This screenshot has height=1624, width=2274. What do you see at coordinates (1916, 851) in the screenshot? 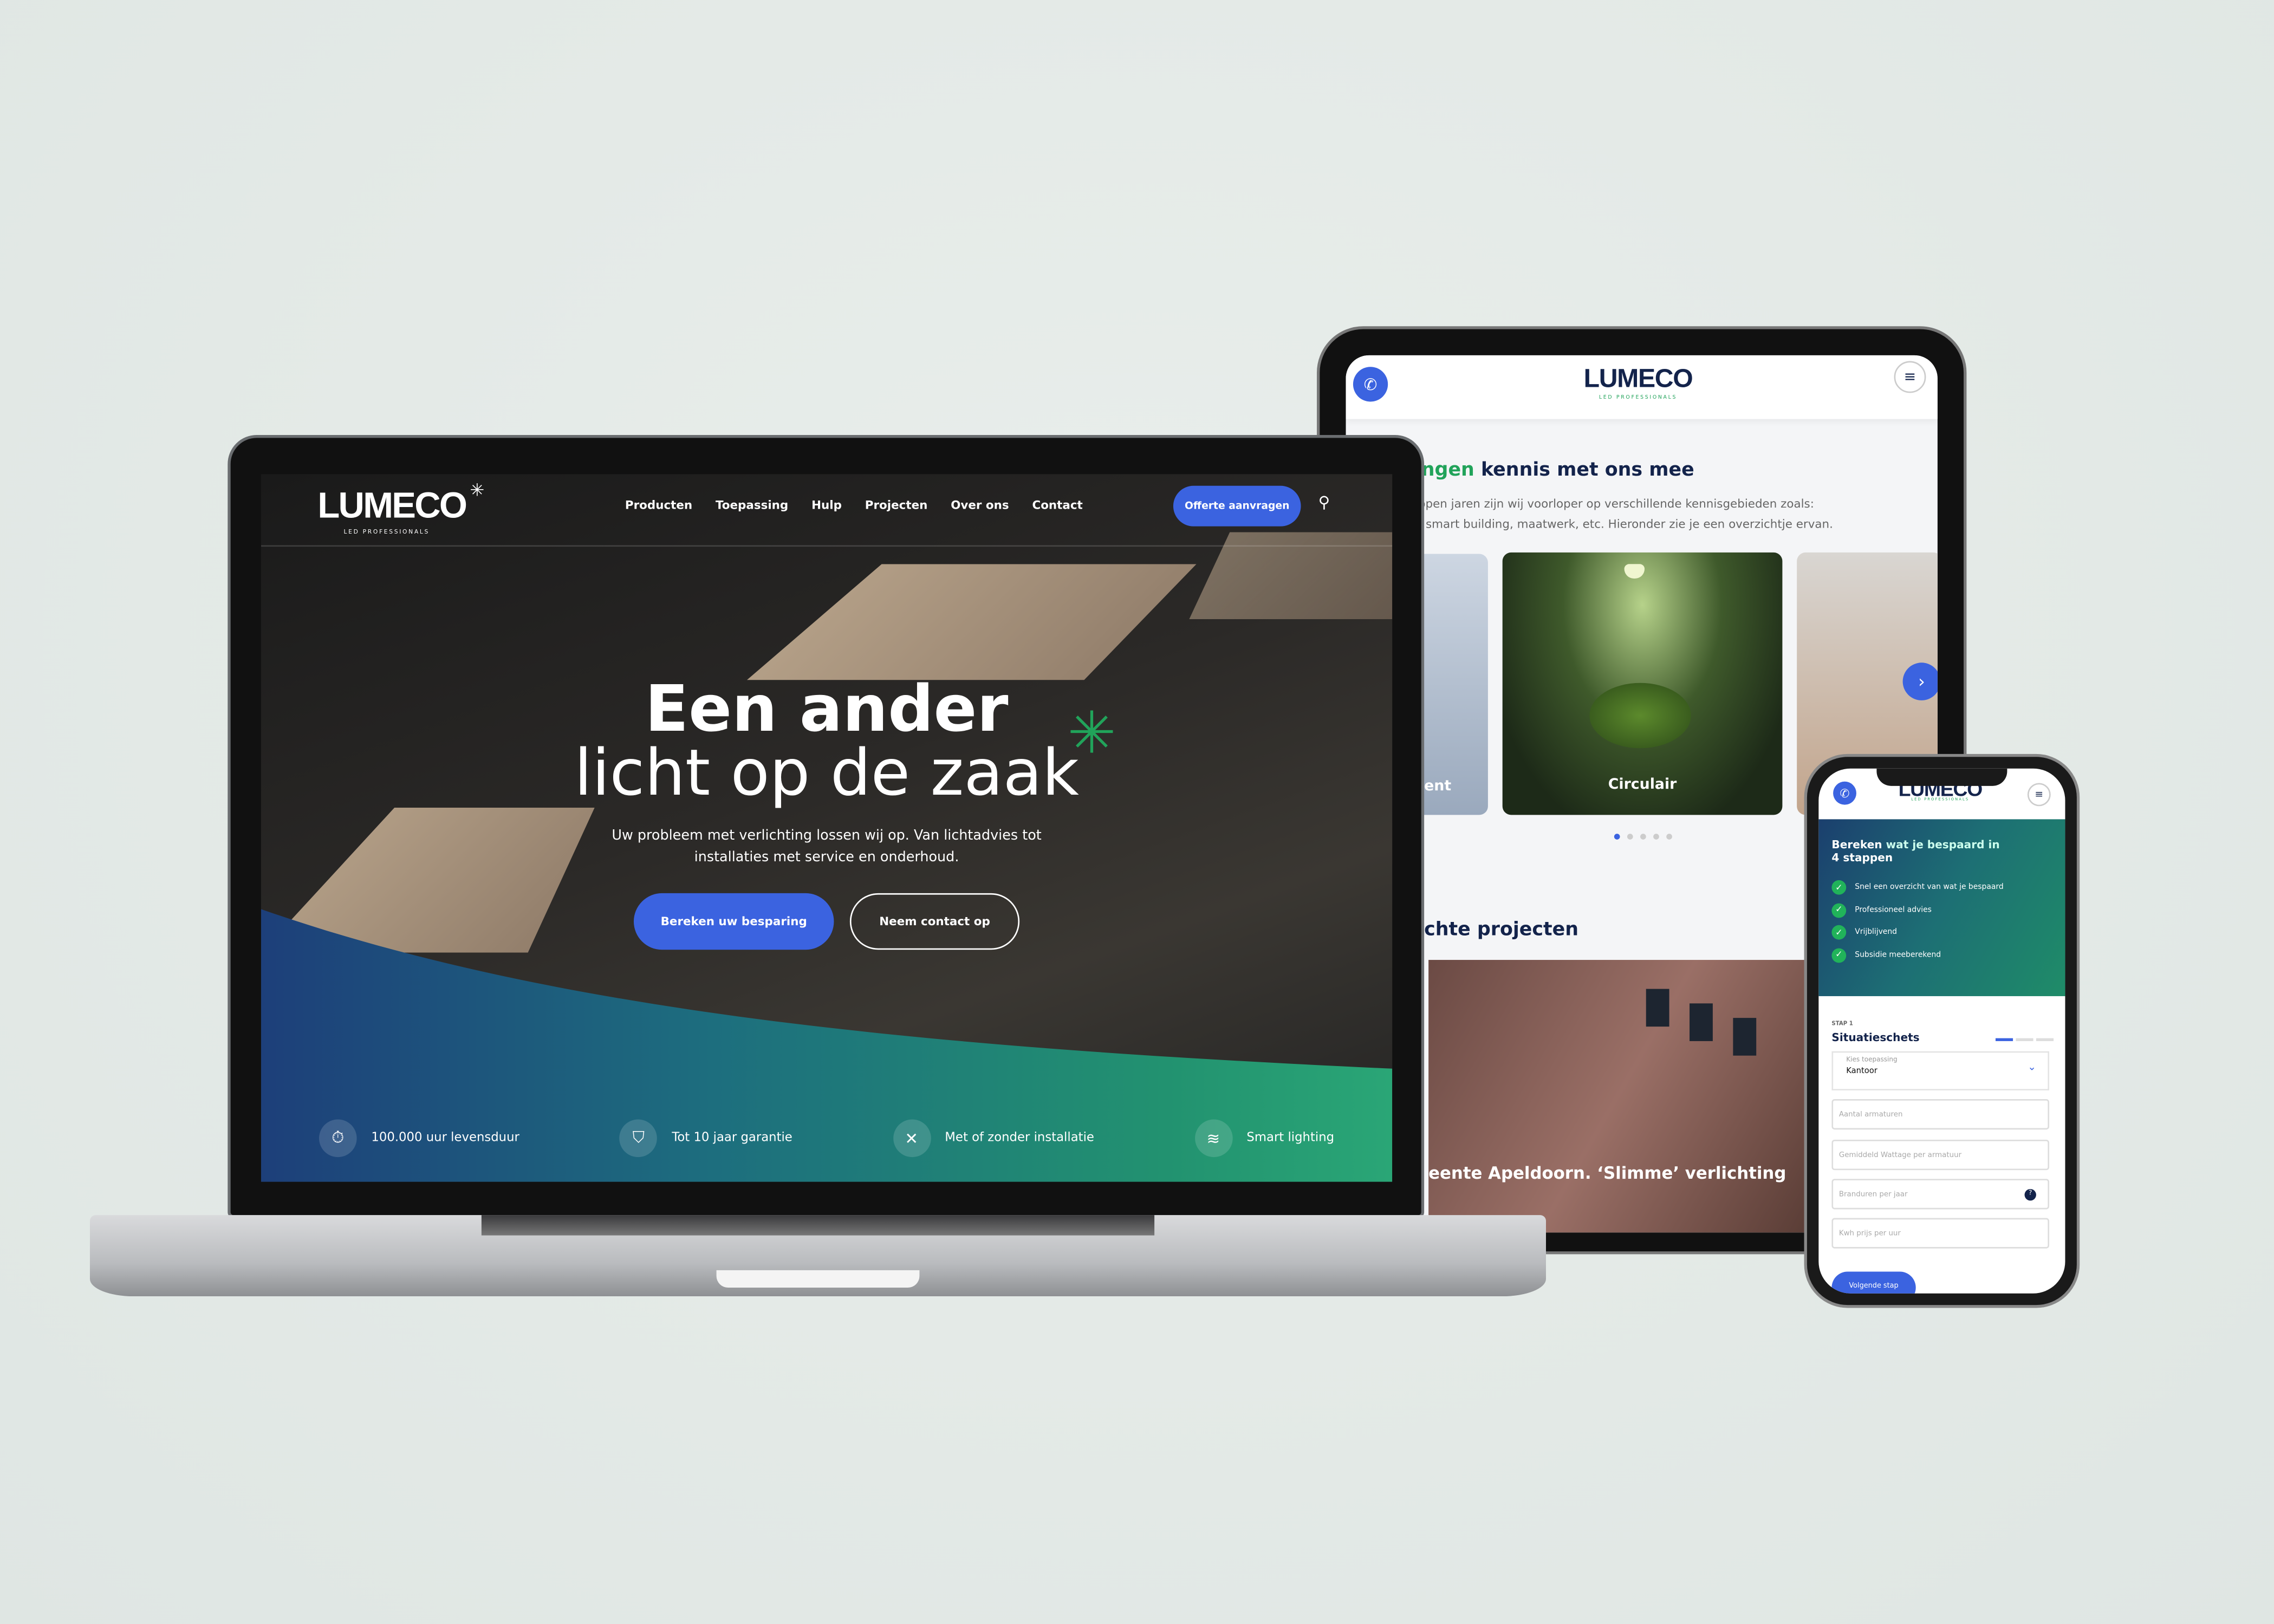
I see `savings-heading: Bereken wat je bespaard in 4 stappen` at bounding box center [1916, 851].